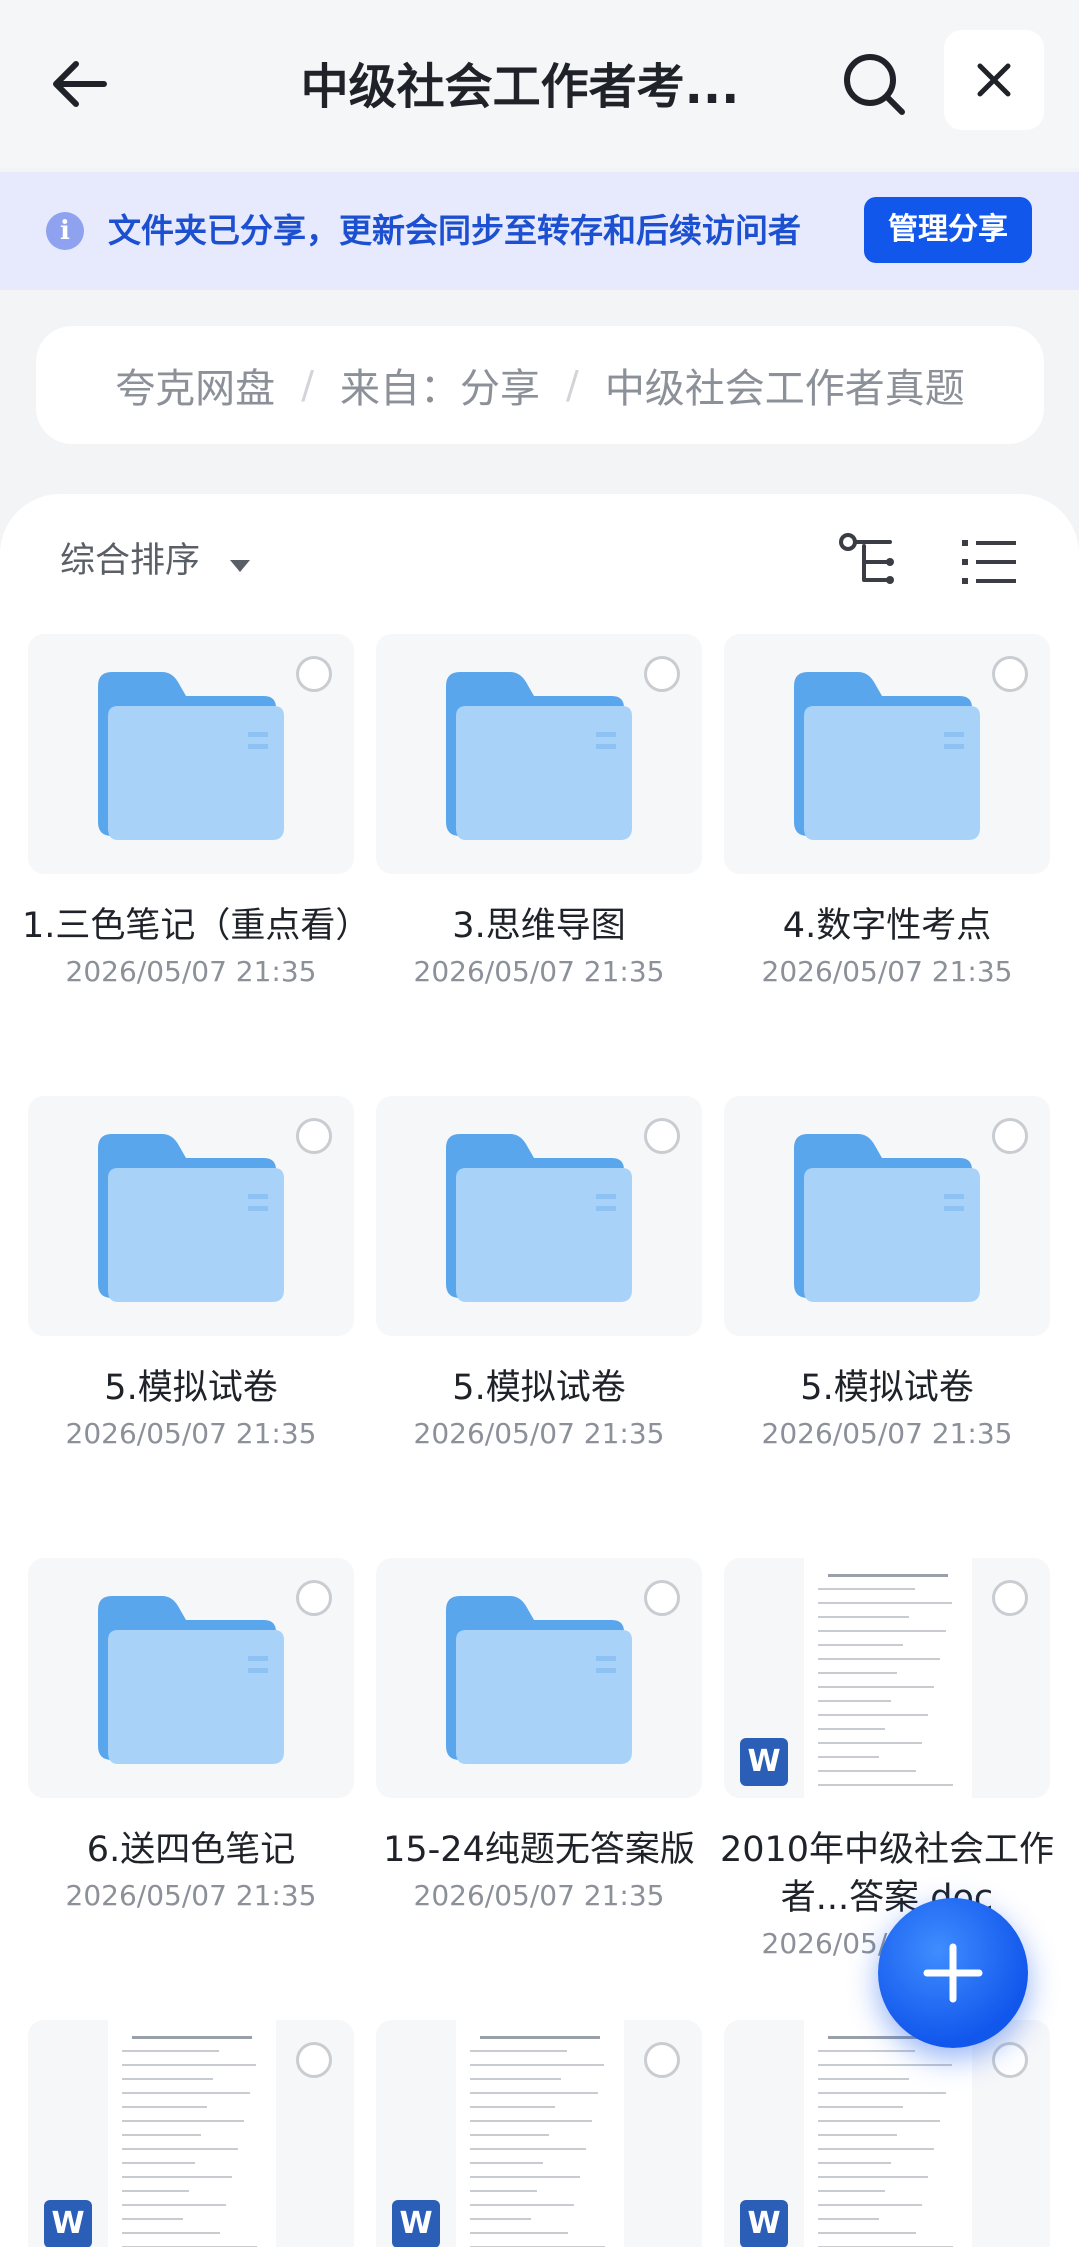  Describe the element at coordinates (196, 926) in the screenshot. I see `file-name: 1.三色笔记（重点看）` at that location.